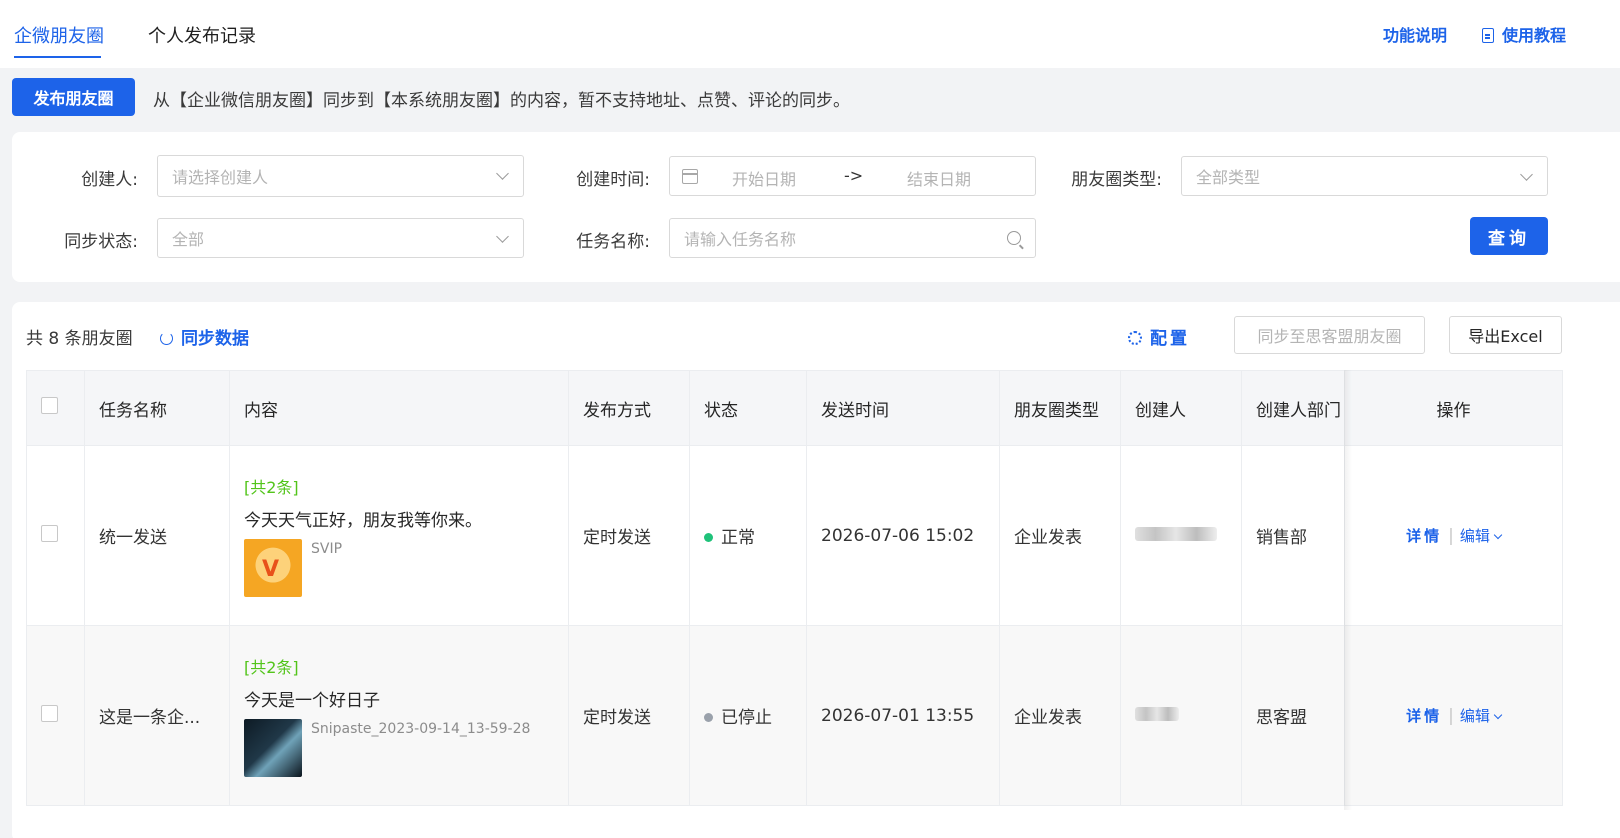  Describe the element at coordinates (1159, 336) in the screenshot. I see `config-button: 配置` at that location.